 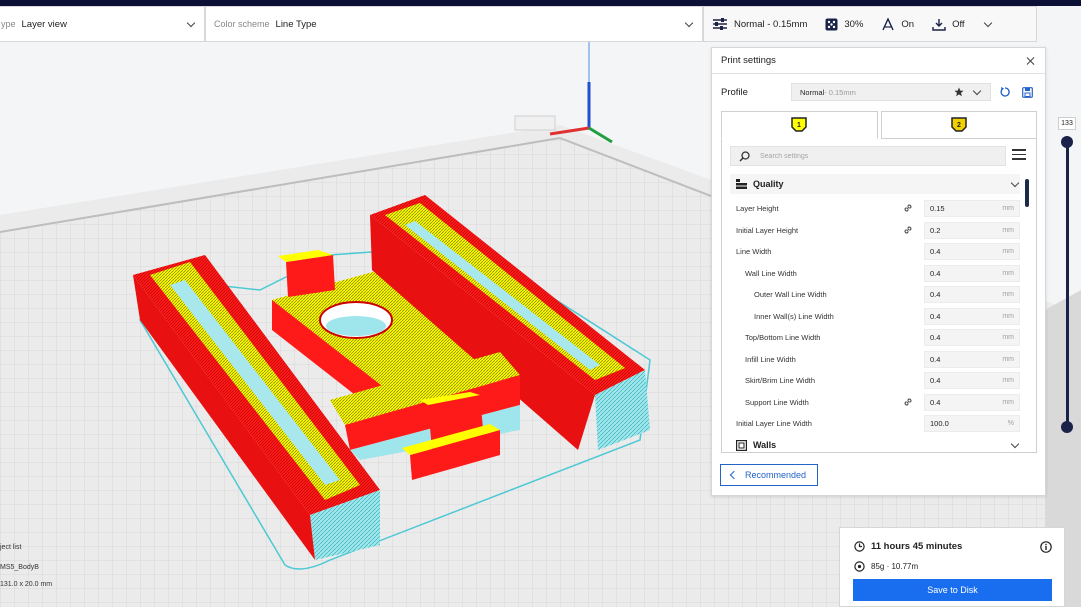 What do you see at coordinates (1067, 284) in the screenshot?
I see `layer-track` at bounding box center [1067, 284].